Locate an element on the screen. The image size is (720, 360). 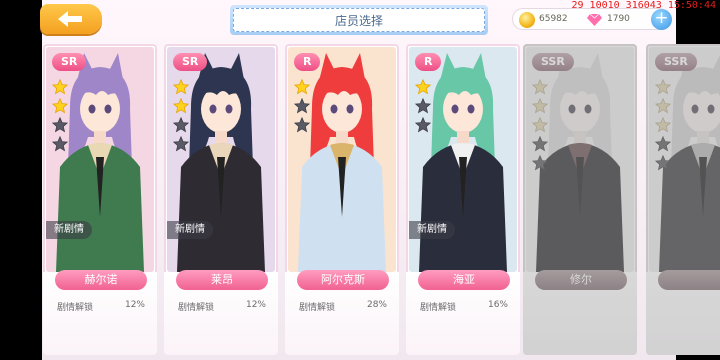
staff-card: R 阿尔克斯剧情解锁 28% is located at coordinates (342, 199).